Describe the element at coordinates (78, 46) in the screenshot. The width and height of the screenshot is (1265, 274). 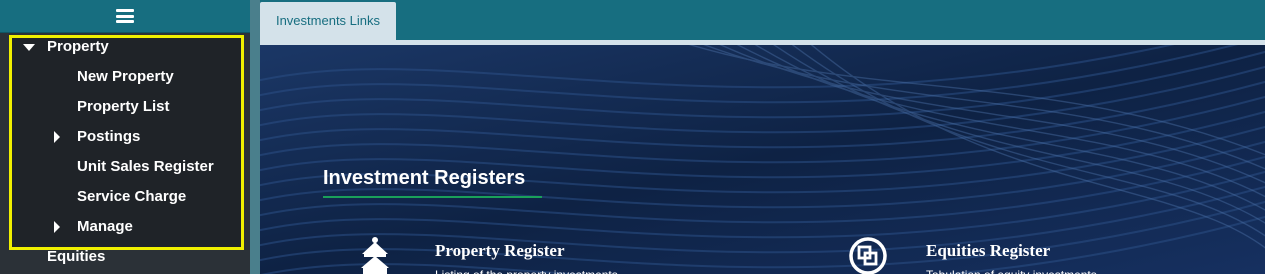
I see `sidebar-item-label: Property` at that location.